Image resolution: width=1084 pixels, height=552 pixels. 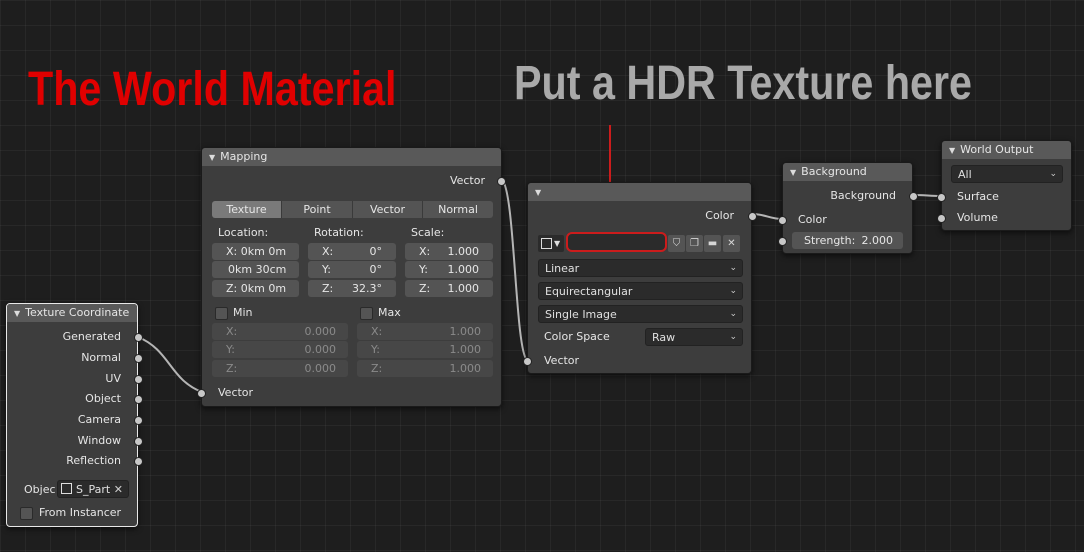 I want to click on tab-vector: Vector, so click(x=388, y=209).